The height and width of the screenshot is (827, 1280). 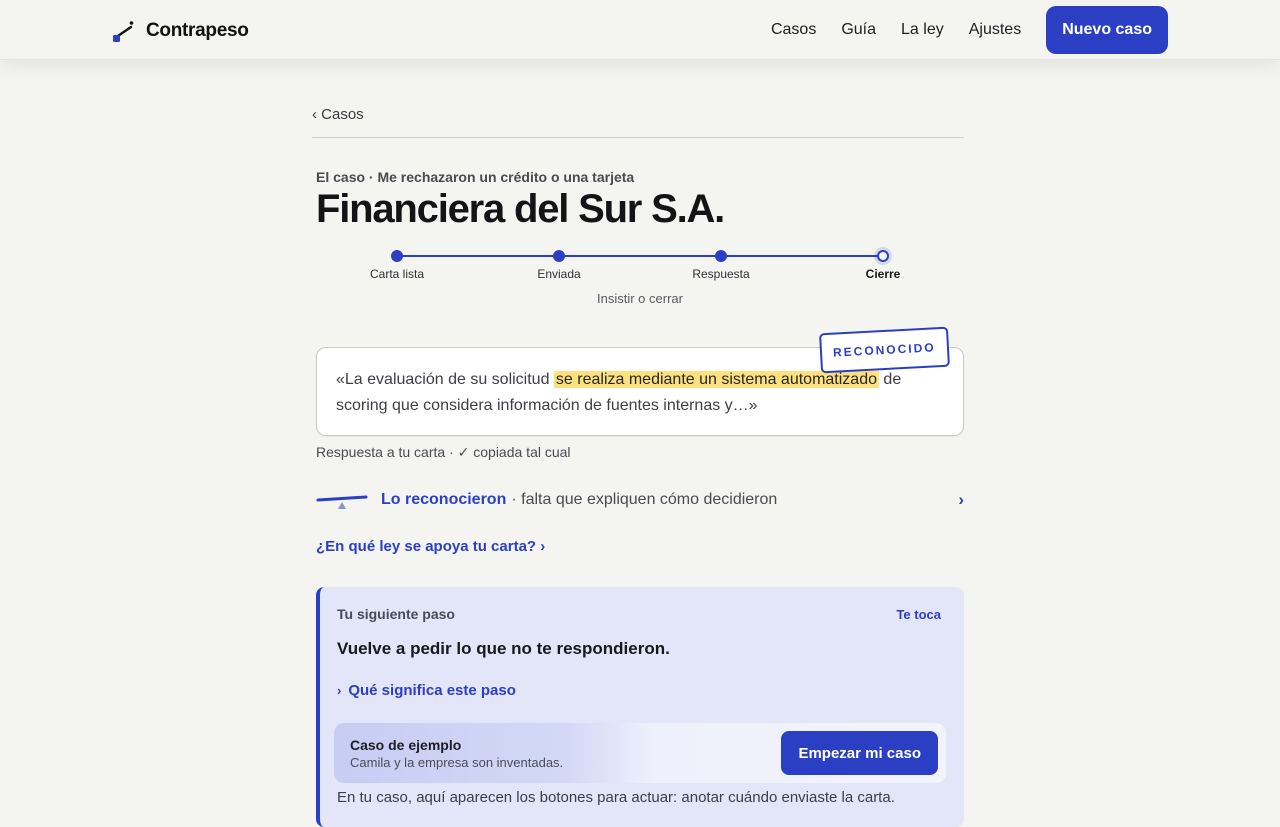 I want to click on nav-ajustes: Ajustes, so click(x=995, y=30).